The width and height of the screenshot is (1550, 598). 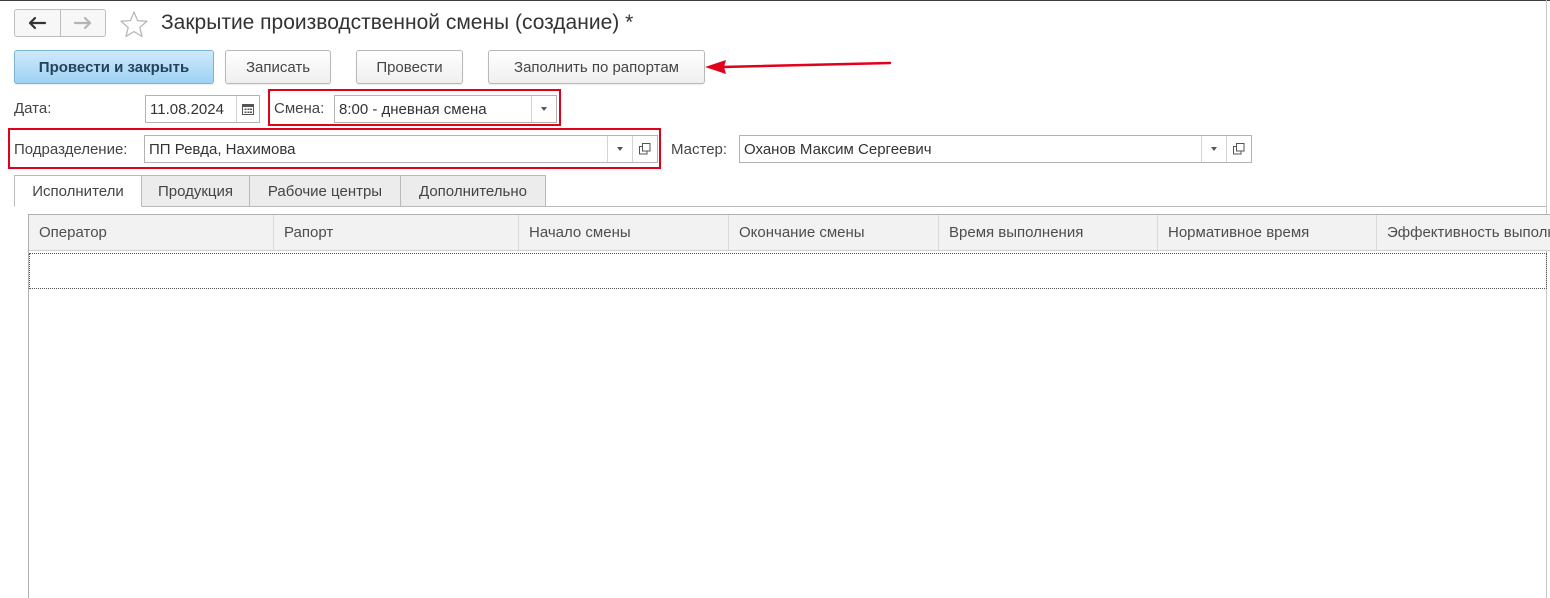 I want to click on tab-work-centers: Рабочие центры, so click(x=325, y=191).